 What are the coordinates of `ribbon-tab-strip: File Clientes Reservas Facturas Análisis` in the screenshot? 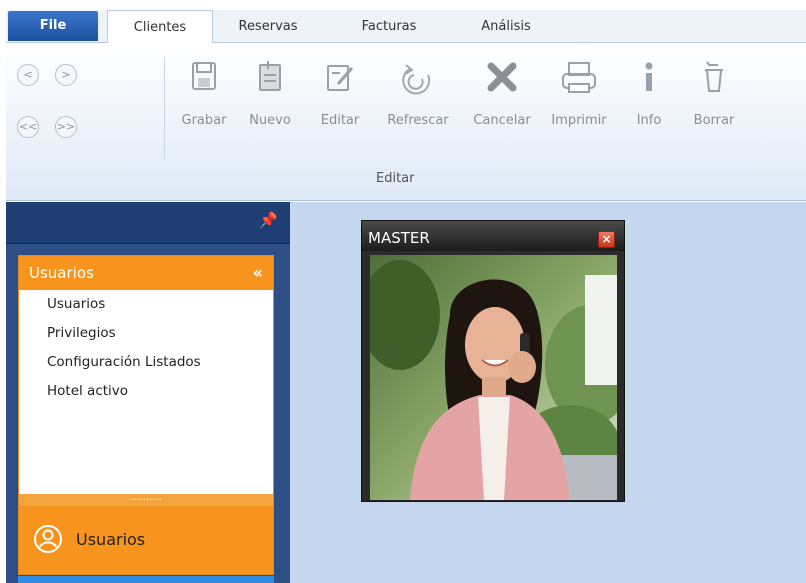 It's located at (406, 27).